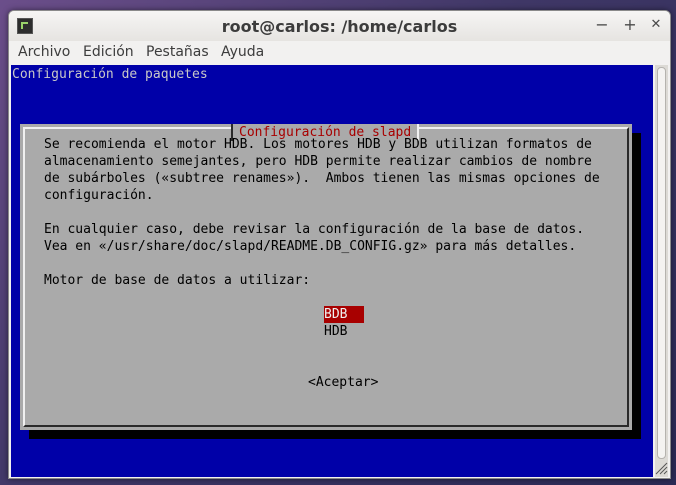  Describe the element at coordinates (99, 195) in the screenshot. I see `dialog-text-line: configuración.` at that location.